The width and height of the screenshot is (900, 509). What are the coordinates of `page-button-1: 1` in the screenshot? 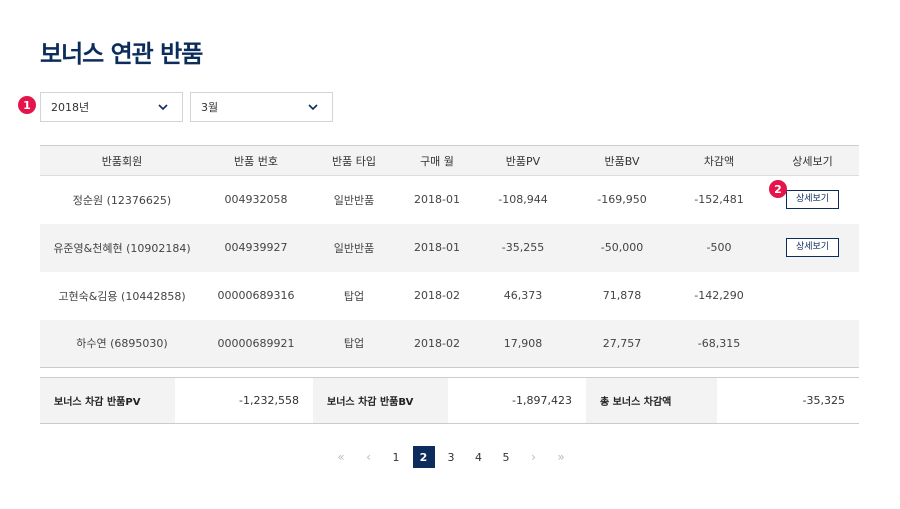 It's located at (396, 457).